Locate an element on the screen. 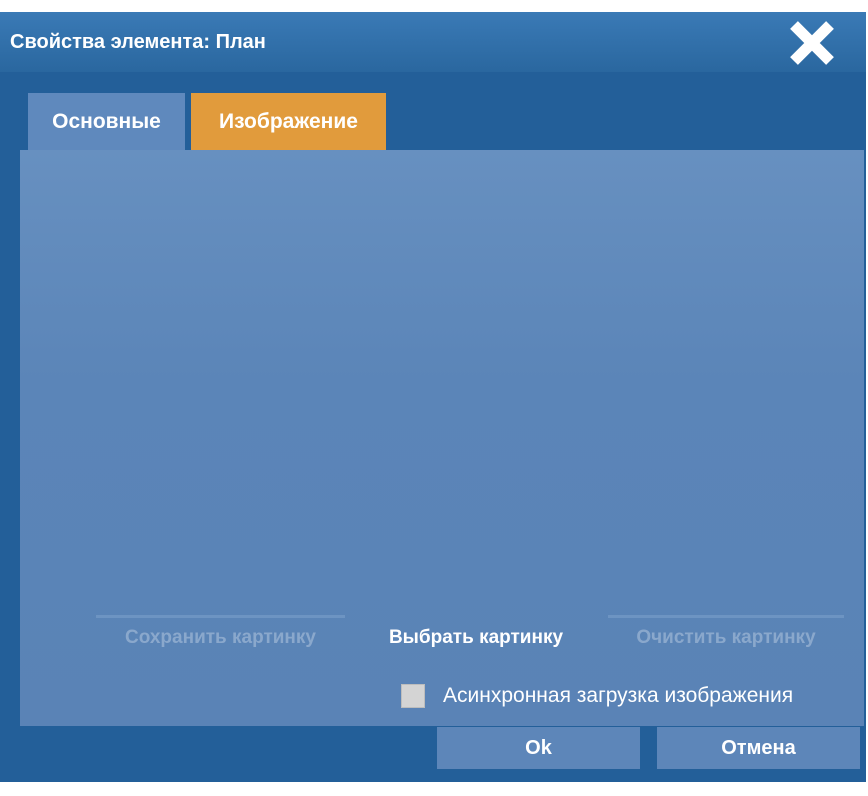 This screenshot has height=796, width=868. pick-image-label: Выбрать картинку is located at coordinates (476, 637).